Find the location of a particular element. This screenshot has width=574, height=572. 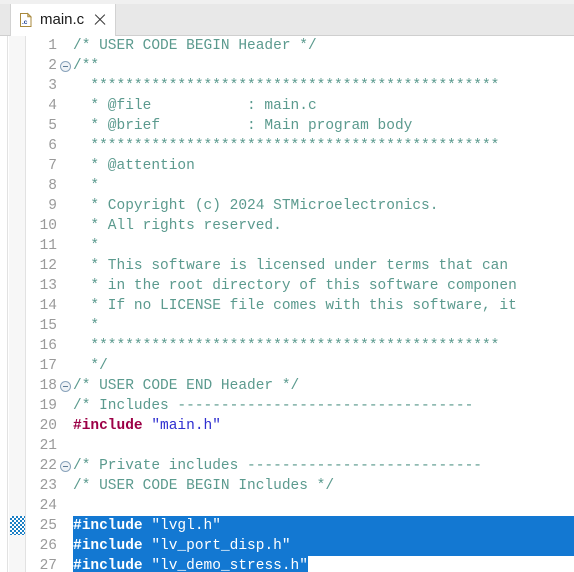

line-number: 26 is located at coordinates (48, 546).